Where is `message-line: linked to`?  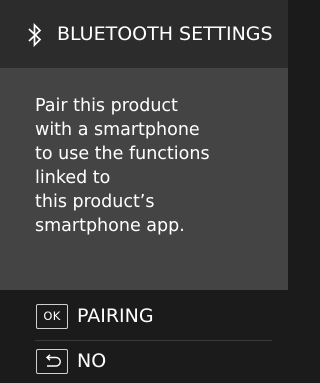 message-line: linked to is located at coordinates (73, 178).